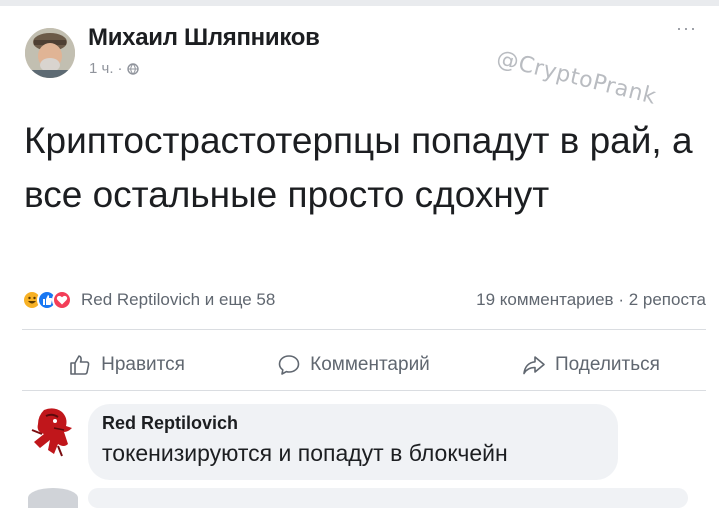 Image resolution: width=719 pixels, height=508 pixels. I want to click on share-label: Поделиться, so click(607, 364).